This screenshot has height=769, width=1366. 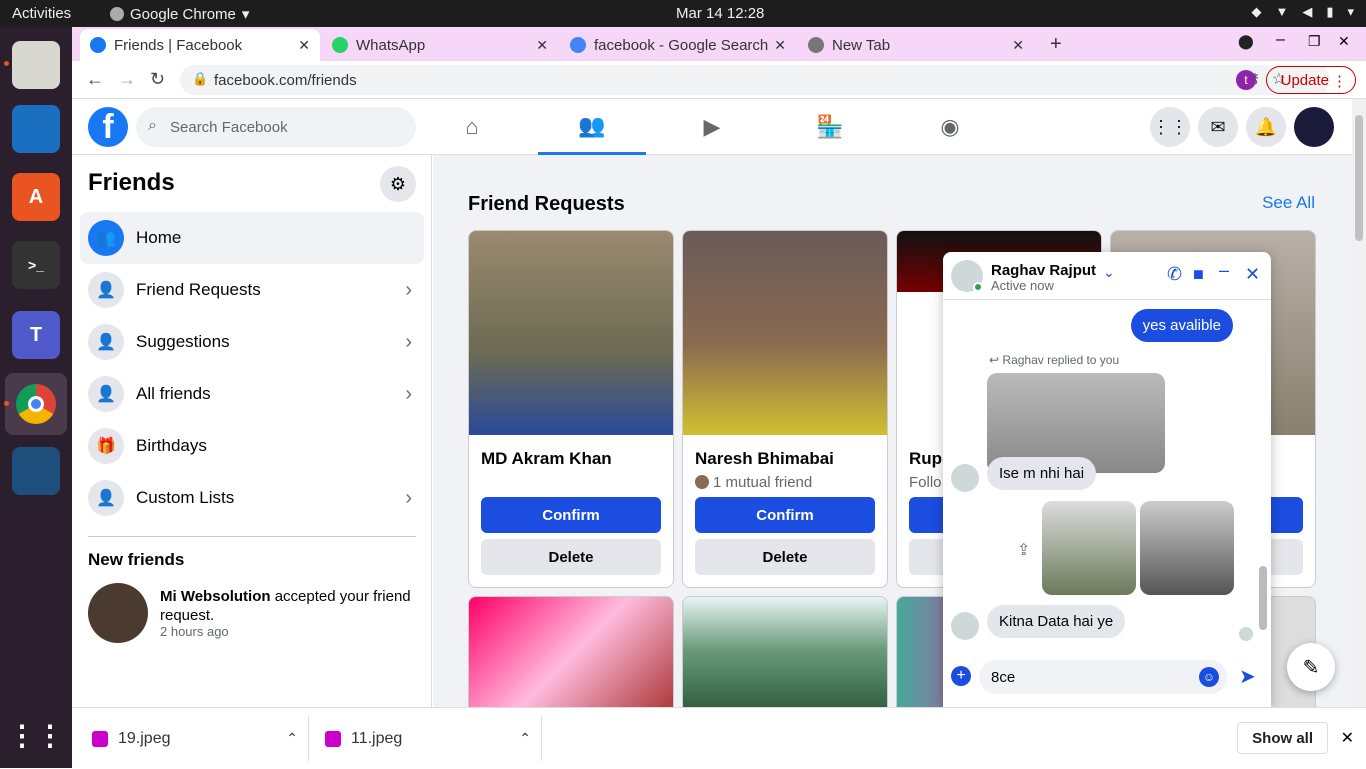 I want to click on sidebar-item-home: 👥 Home, so click(x=252, y=238).